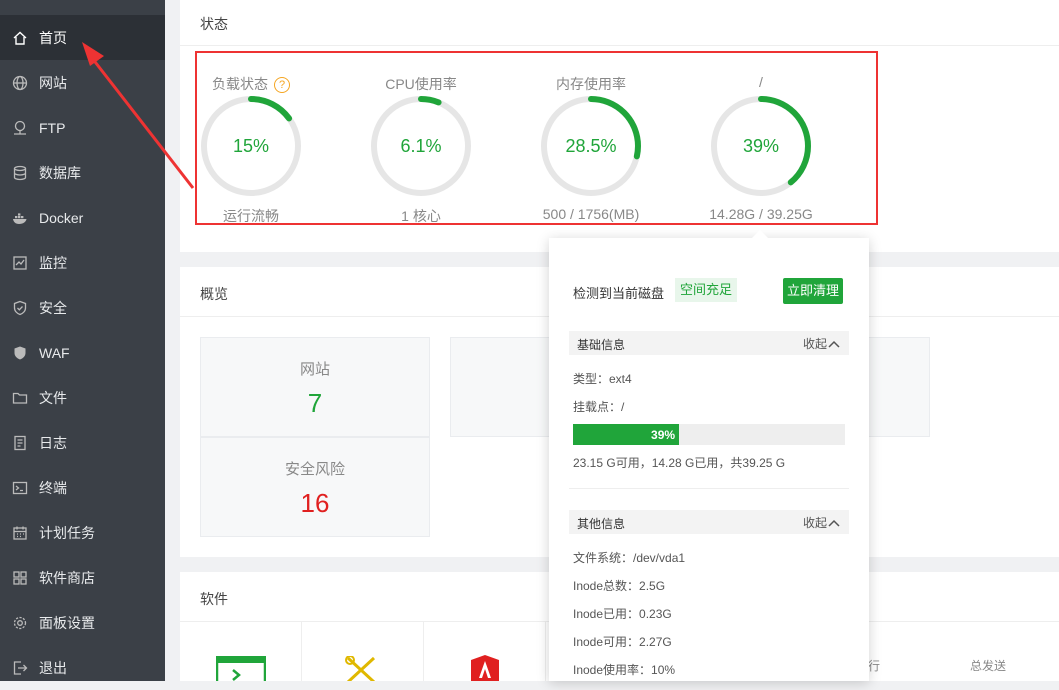  Describe the element at coordinates (20, 668) in the screenshot. I see `logout-icon` at that location.